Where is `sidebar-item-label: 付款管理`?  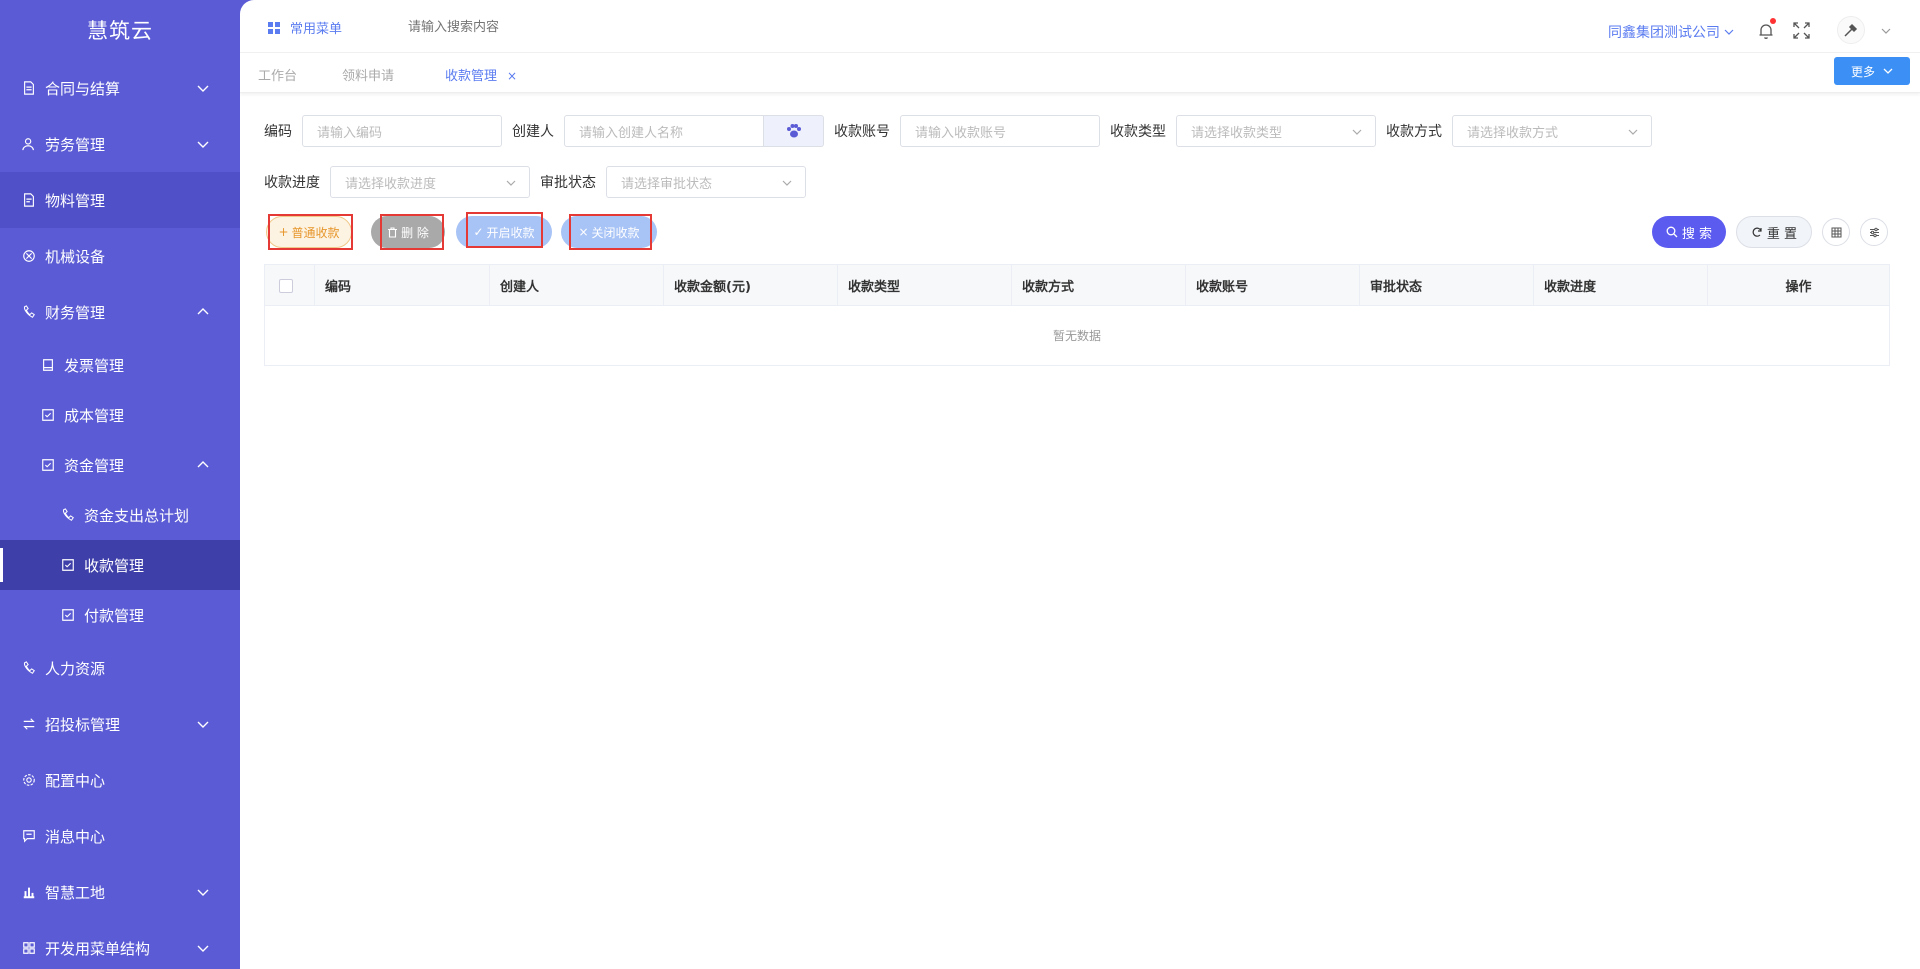
sidebar-item-label: 付款管理 is located at coordinates (114, 615).